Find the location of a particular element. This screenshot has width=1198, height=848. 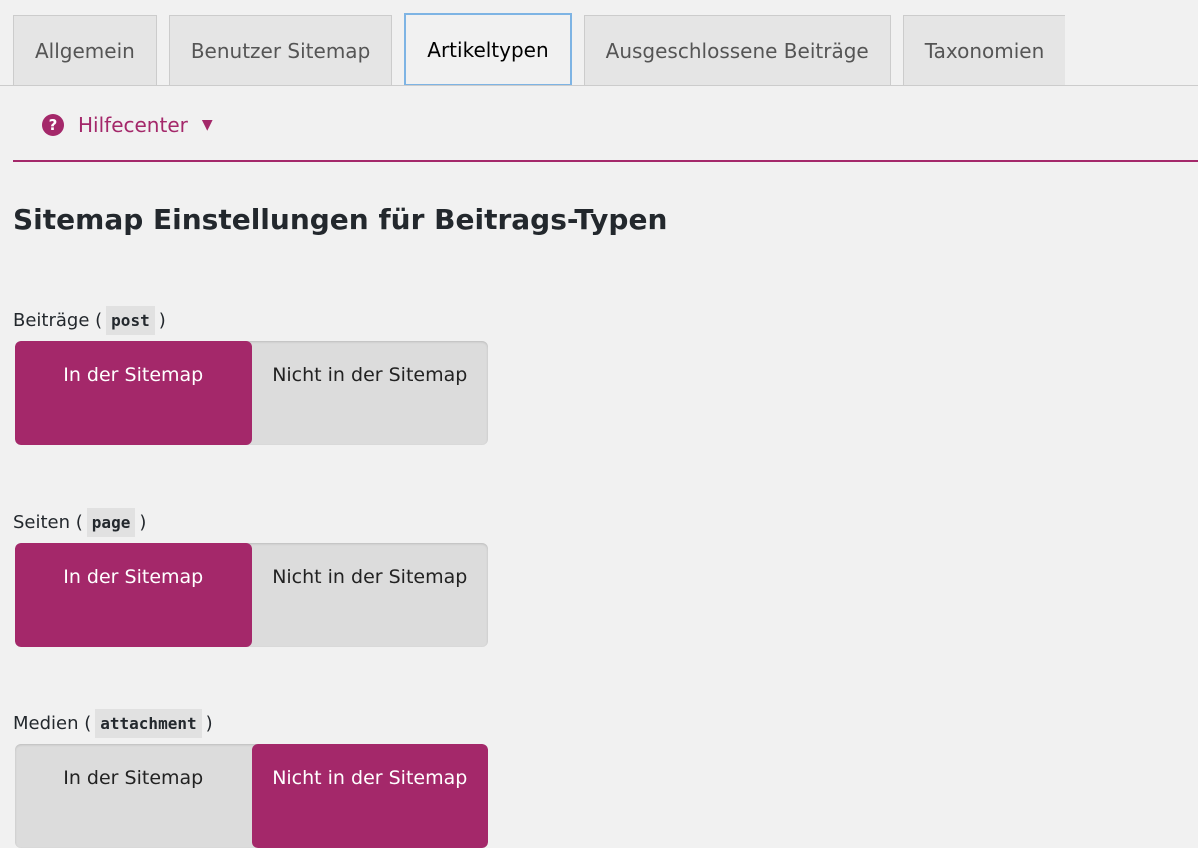

post-type-label: Medien ( attachment ) is located at coordinates (250, 723).